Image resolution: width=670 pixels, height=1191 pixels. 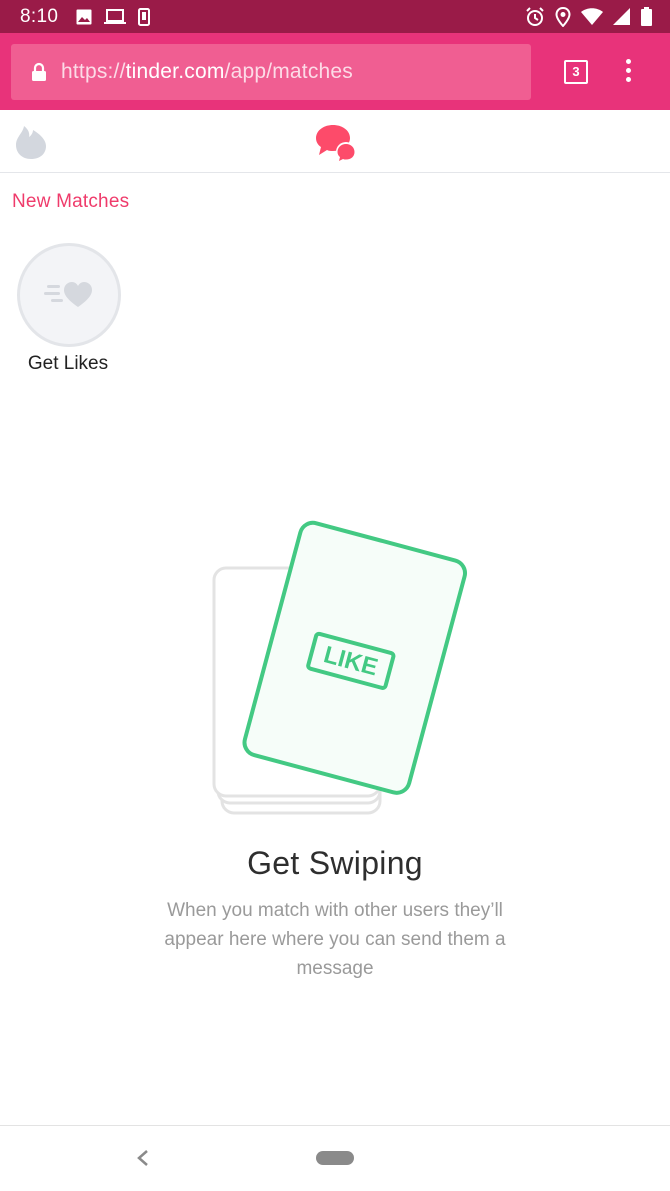 I want to click on back-icon, so click(x=143, y=1158).